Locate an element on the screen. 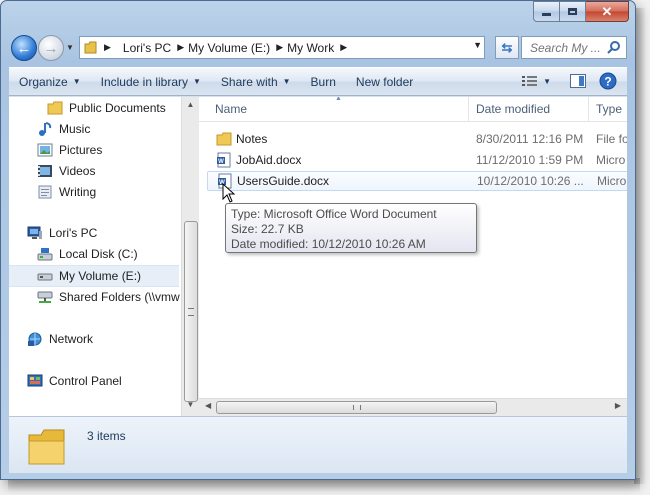  maximize-icon is located at coordinates (572, 11).